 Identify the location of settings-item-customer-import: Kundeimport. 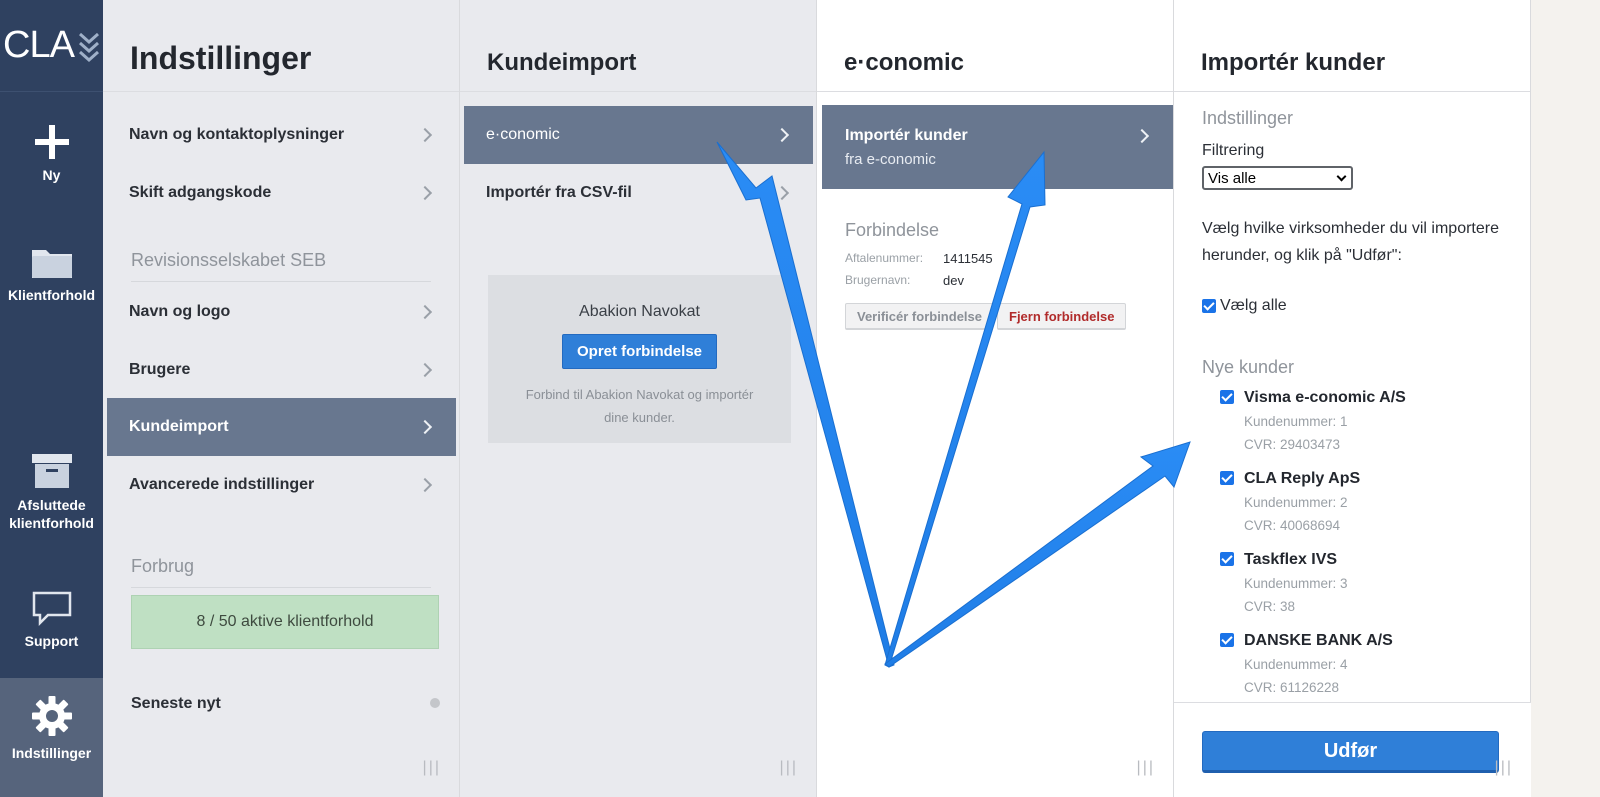
(281, 427).